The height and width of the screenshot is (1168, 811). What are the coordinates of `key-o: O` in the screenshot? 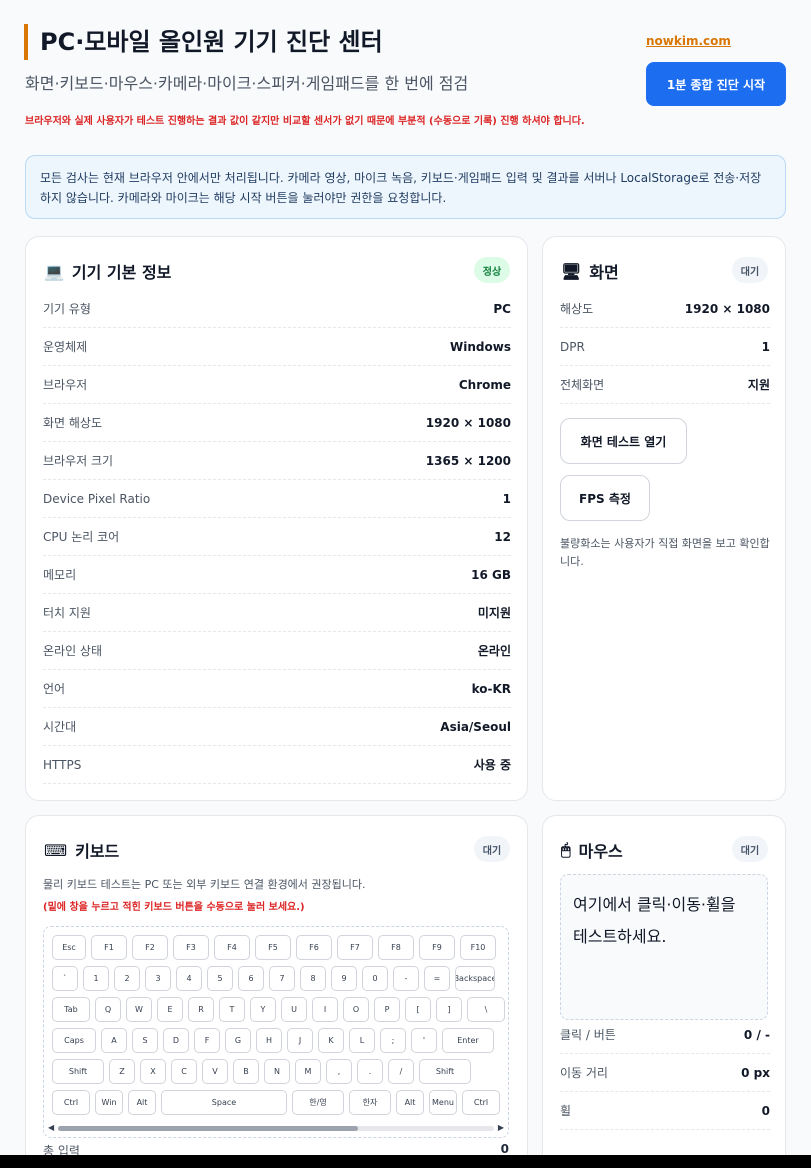 It's located at (356, 1009).